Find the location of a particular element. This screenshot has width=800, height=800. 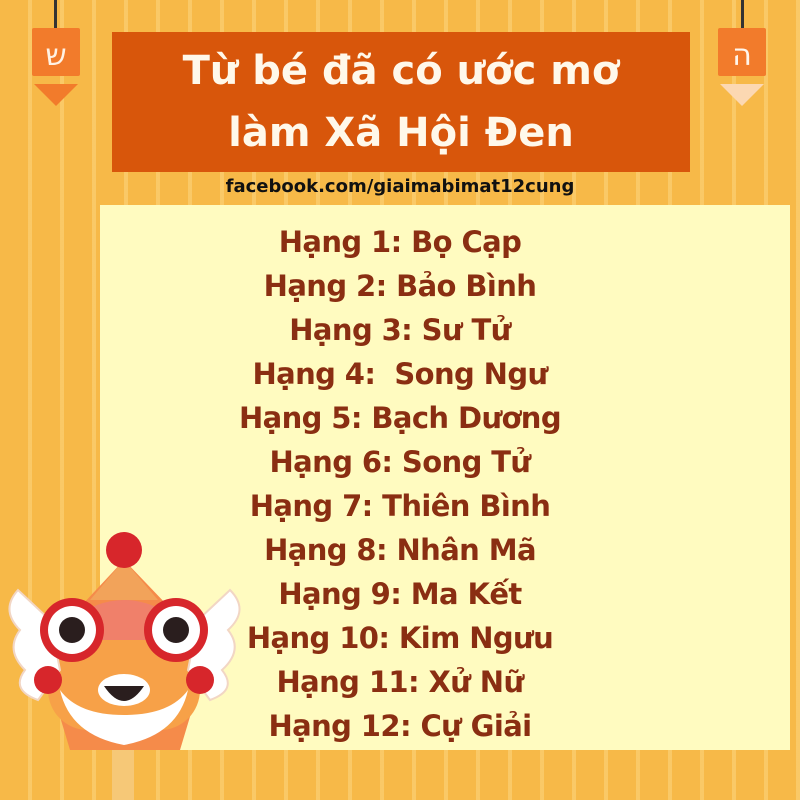

ranking-item: Hạng 3: Sư Tử is located at coordinates (400, 330).